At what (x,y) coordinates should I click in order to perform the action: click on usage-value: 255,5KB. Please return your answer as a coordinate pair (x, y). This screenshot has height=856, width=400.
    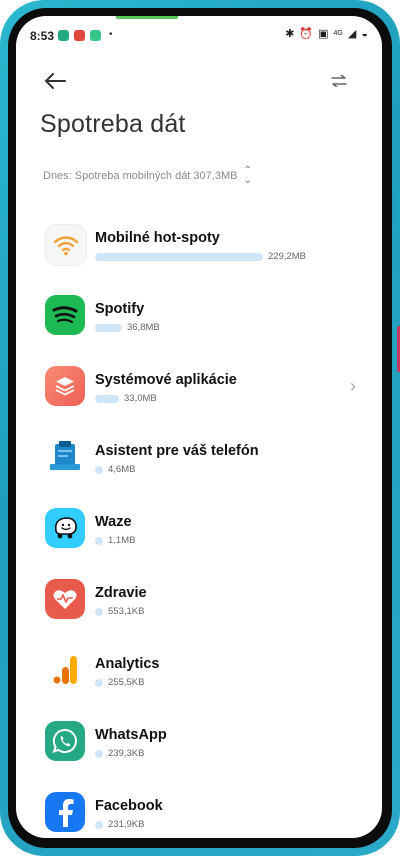
    Looking at the image, I should click on (126, 682).